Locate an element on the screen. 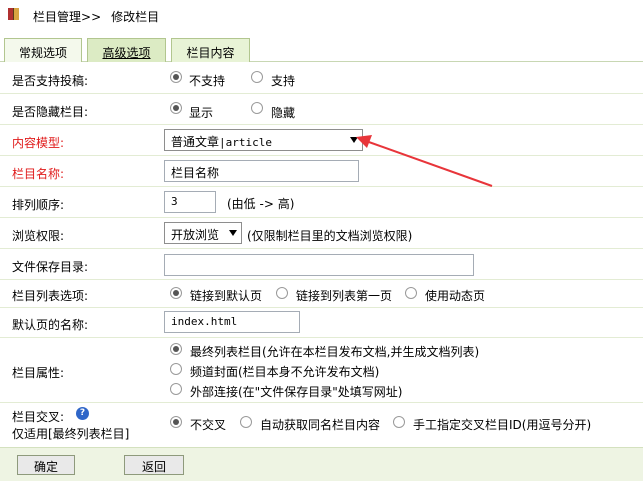 This screenshot has height=481, width=643. list-option-dynamic: 使用动态页 is located at coordinates (455, 296).